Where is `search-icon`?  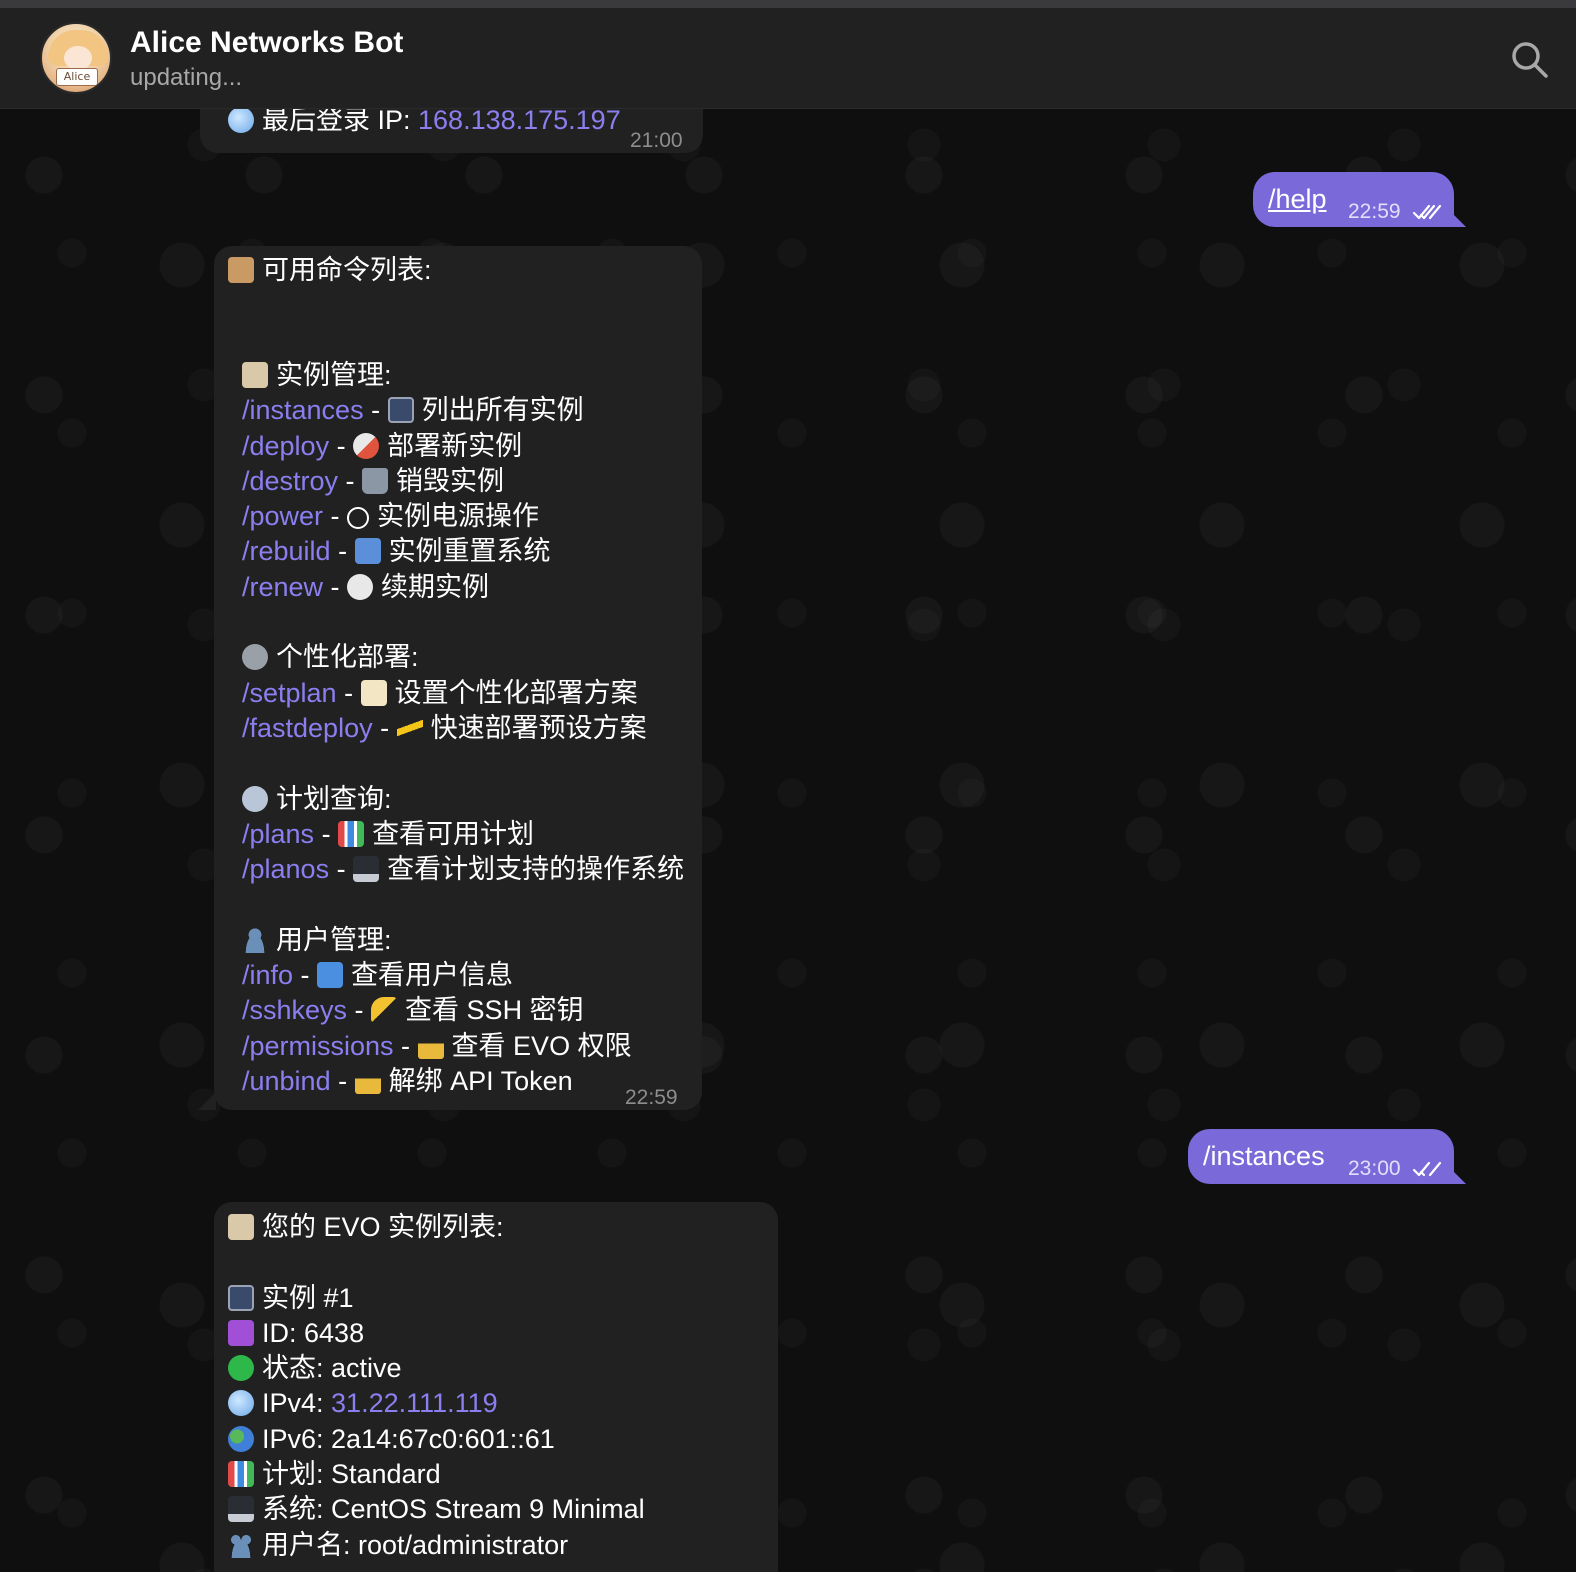 search-icon is located at coordinates (1530, 60).